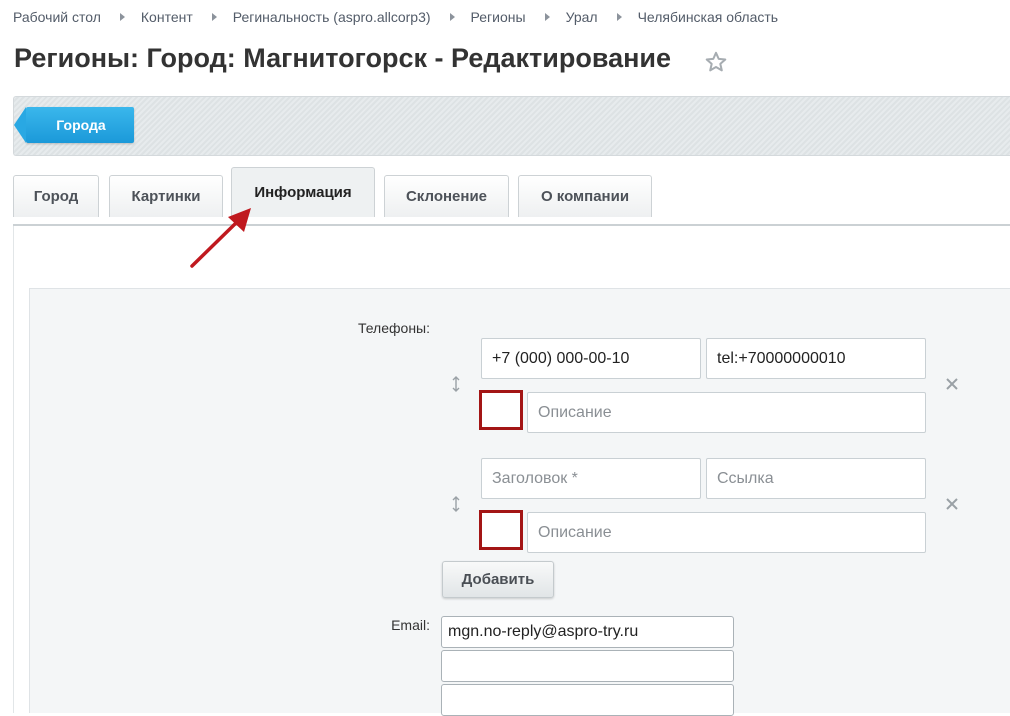 The image size is (1010, 716). What do you see at coordinates (498, 579) in the screenshot?
I see `add-phone-button: Добавить` at bounding box center [498, 579].